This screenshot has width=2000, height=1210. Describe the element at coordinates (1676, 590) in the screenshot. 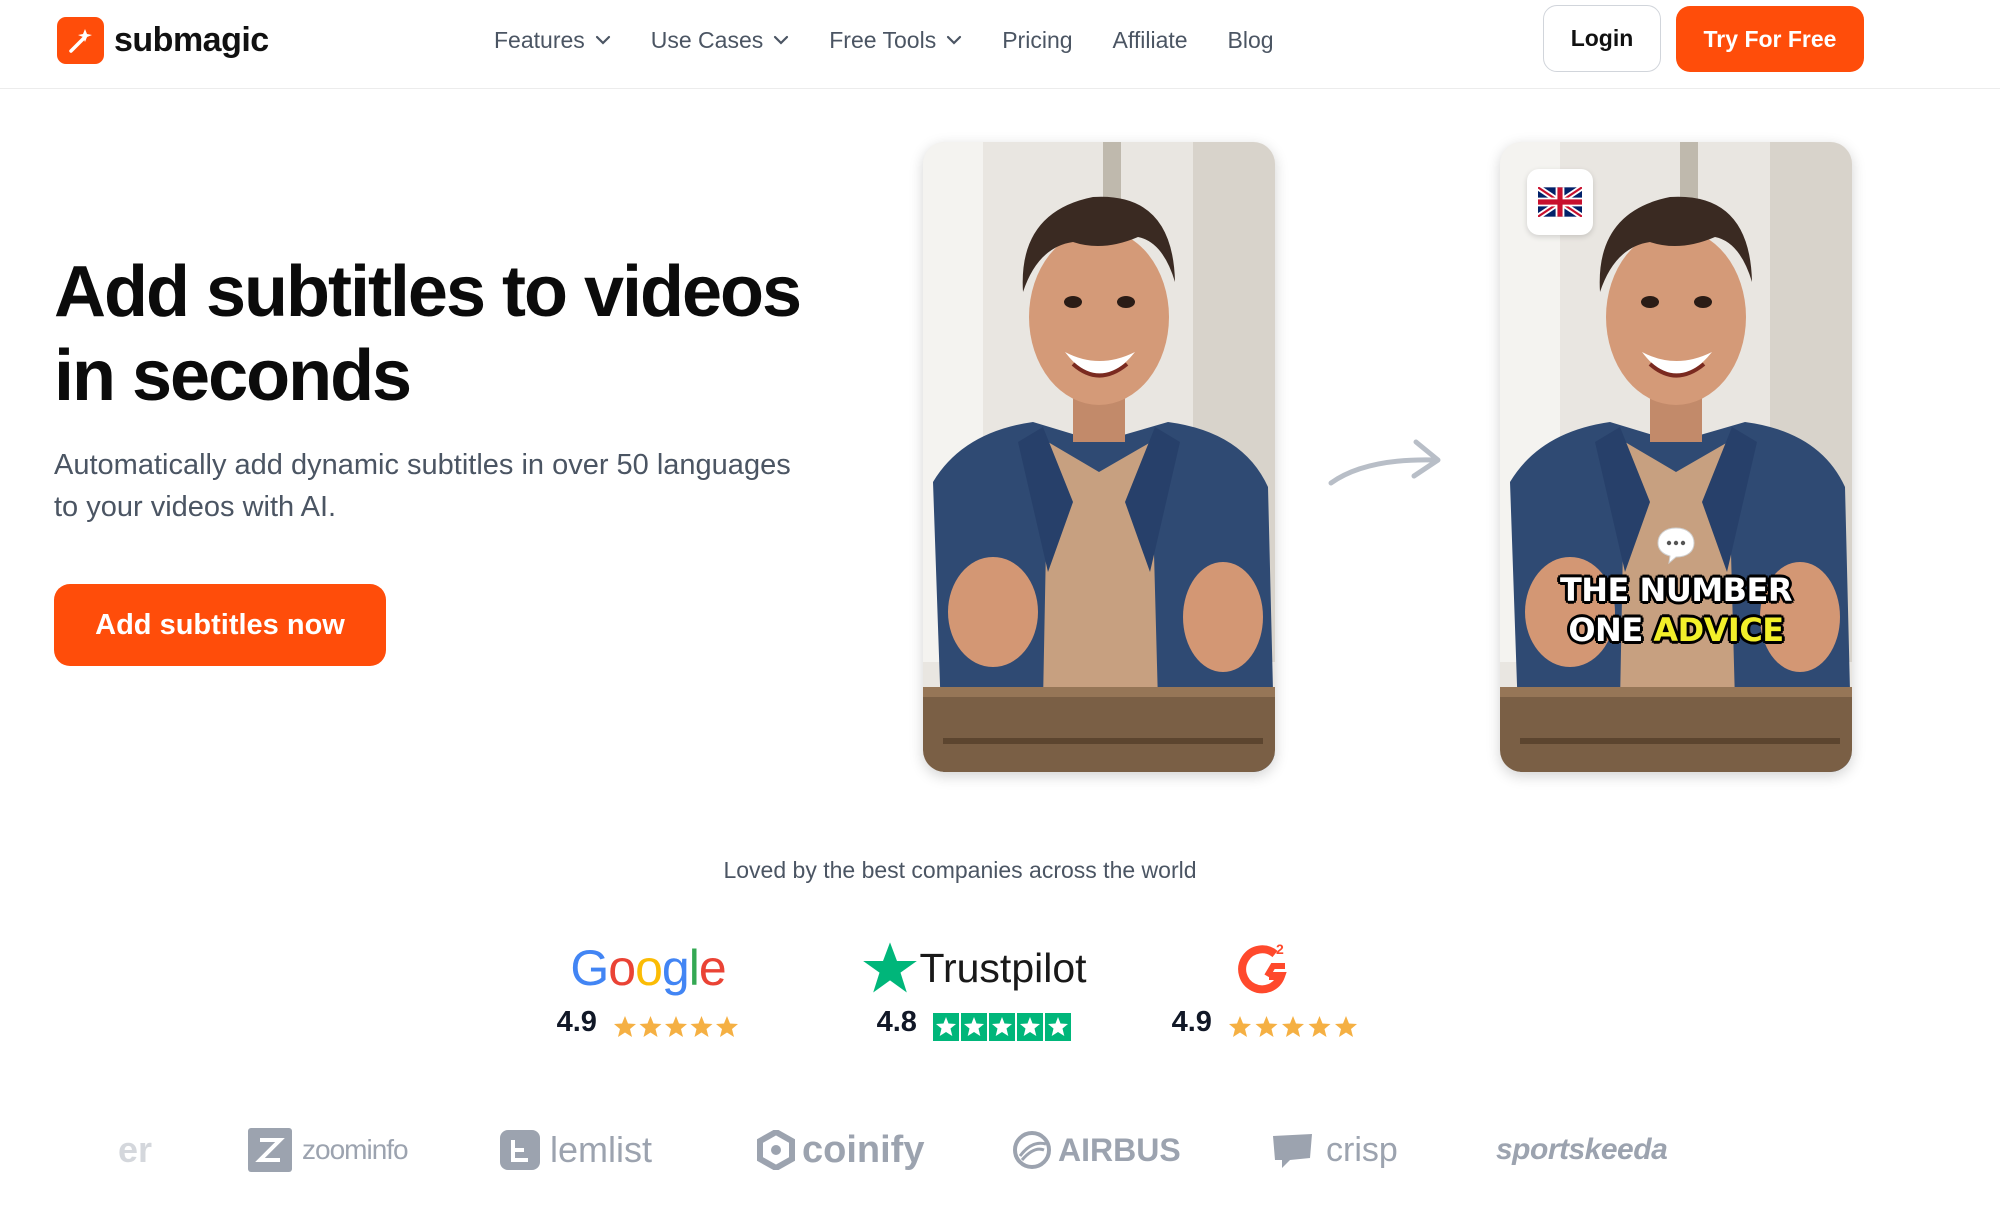

I see `caption-line: THE NUMBER` at that location.